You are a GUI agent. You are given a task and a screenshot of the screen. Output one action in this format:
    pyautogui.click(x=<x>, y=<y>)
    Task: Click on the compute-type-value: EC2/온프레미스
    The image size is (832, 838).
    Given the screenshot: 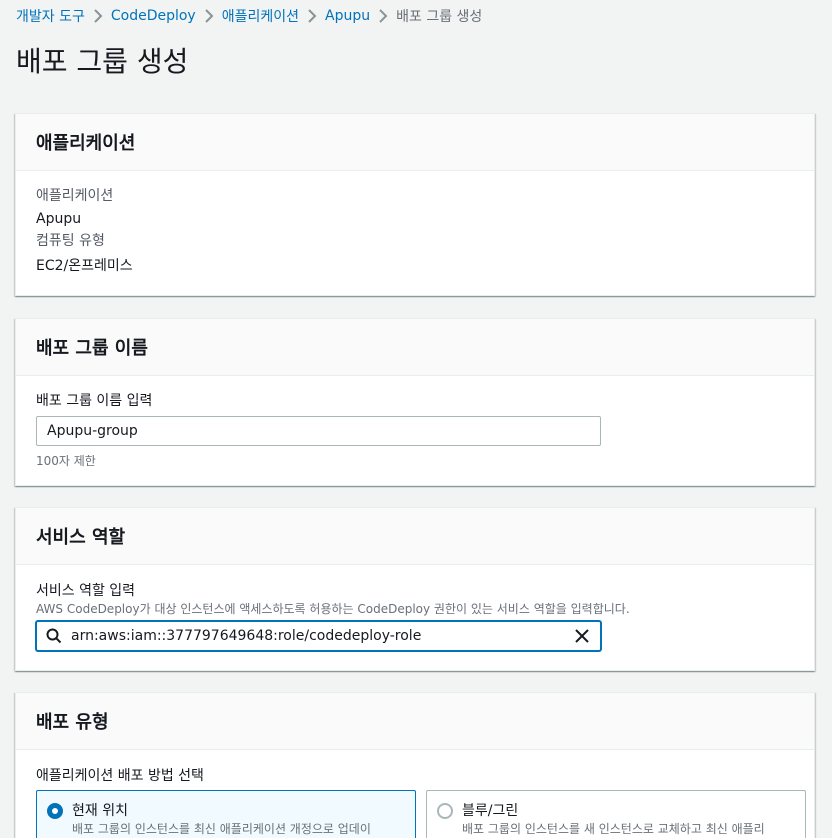 What is the action you would take?
    pyautogui.click(x=84, y=266)
    